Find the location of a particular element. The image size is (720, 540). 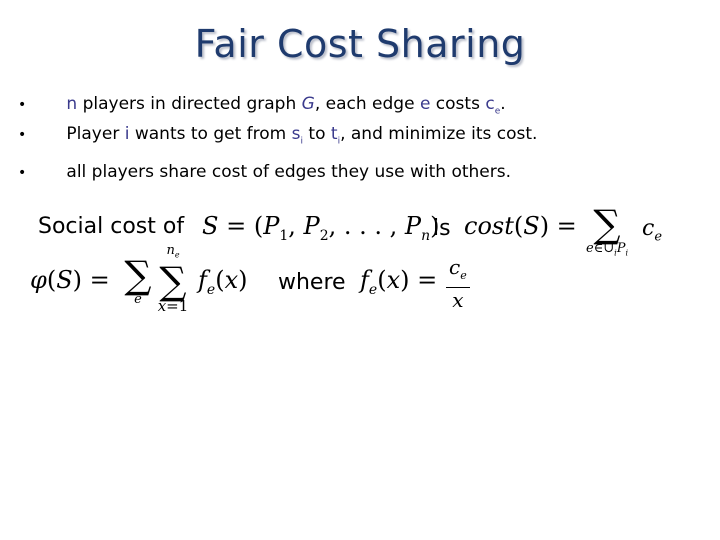

f-fraction: ce x is located at coordinates (458, 284).